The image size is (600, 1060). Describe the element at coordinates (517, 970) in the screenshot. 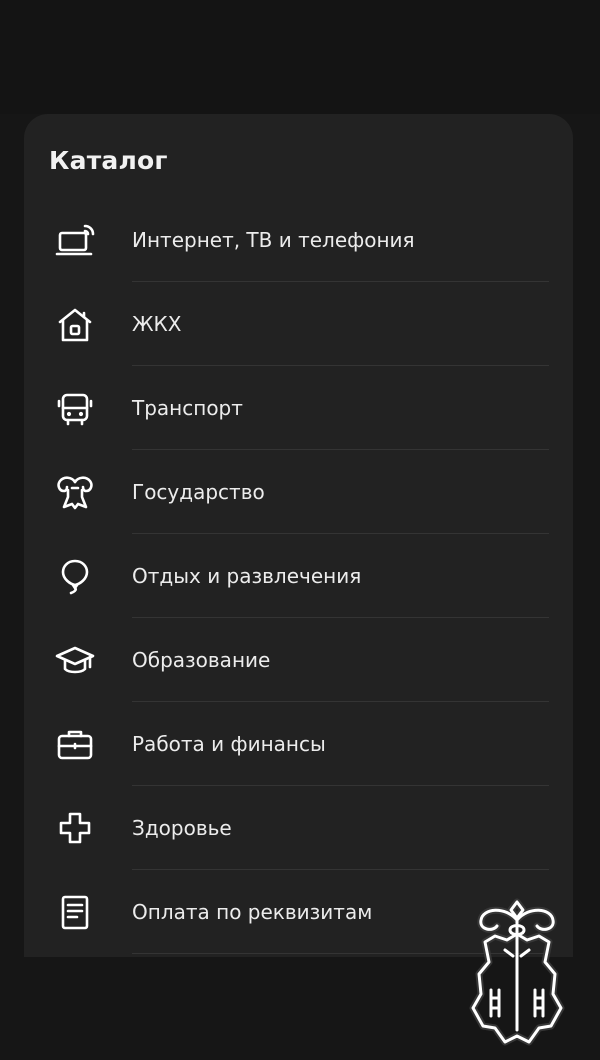

I see `emblem-watermark-icon` at that location.